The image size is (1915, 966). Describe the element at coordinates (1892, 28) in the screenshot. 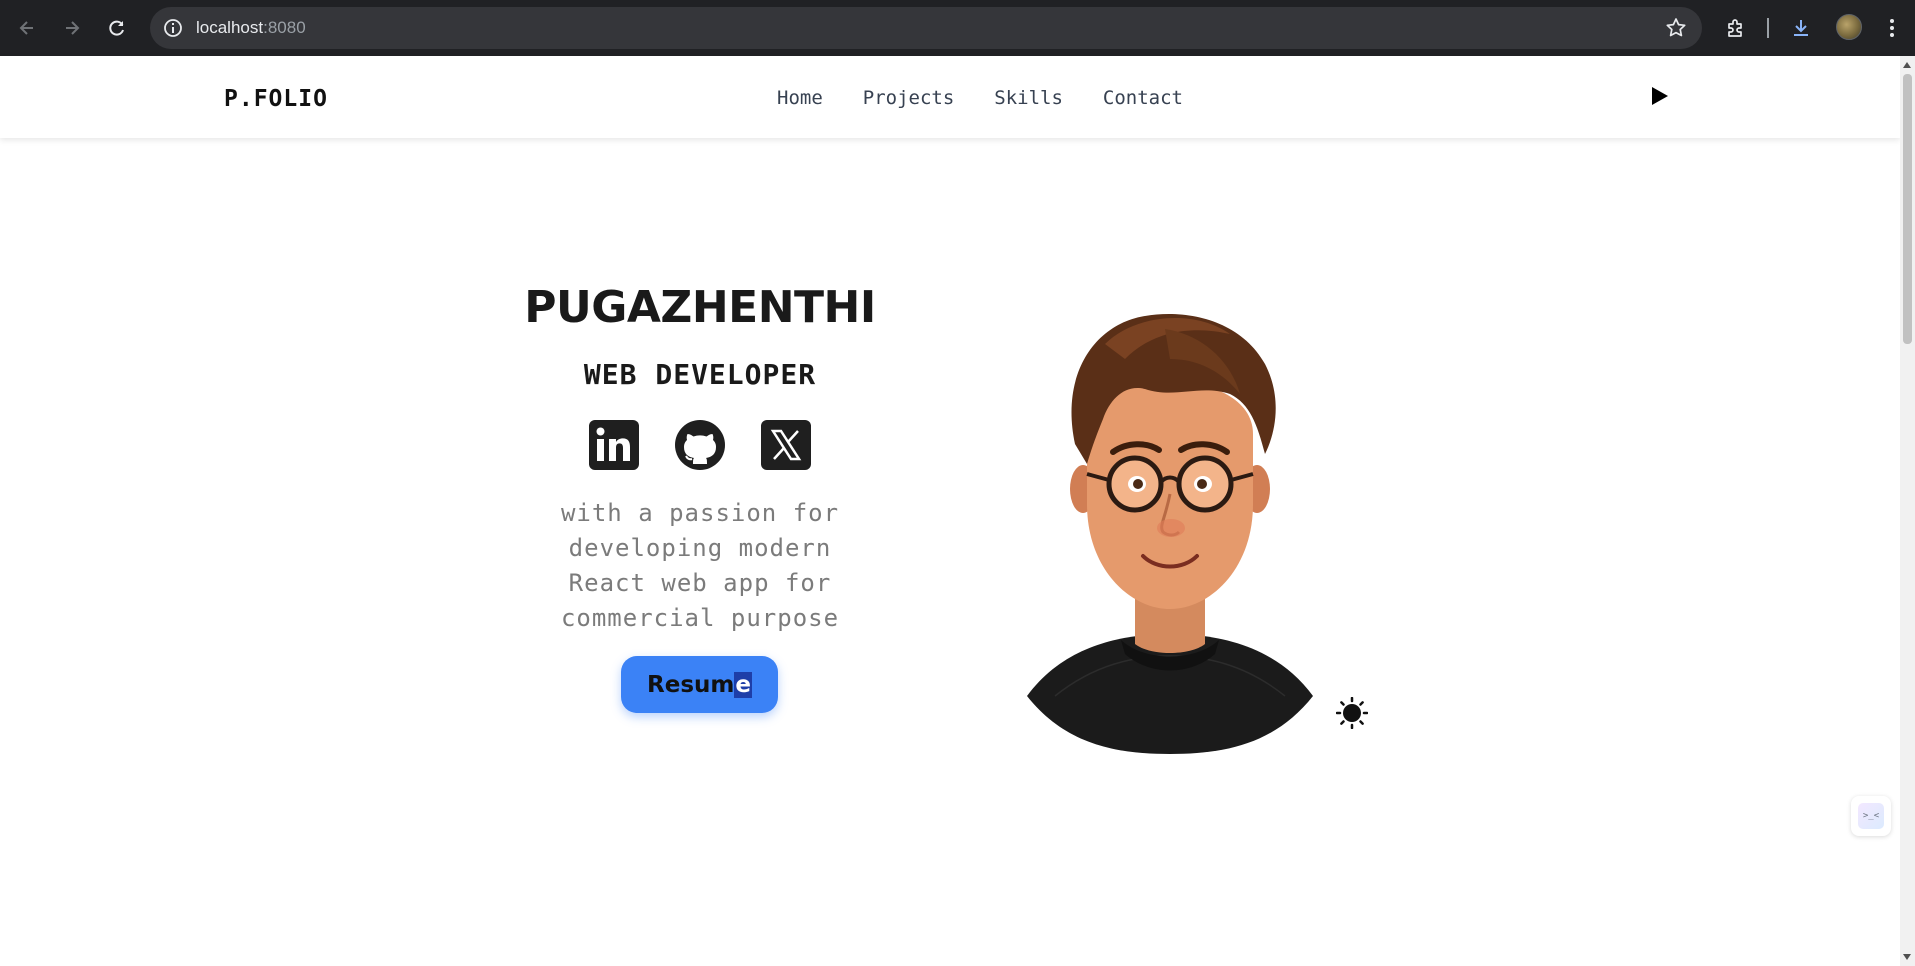

I see `kebab-menu-icon` at that location.